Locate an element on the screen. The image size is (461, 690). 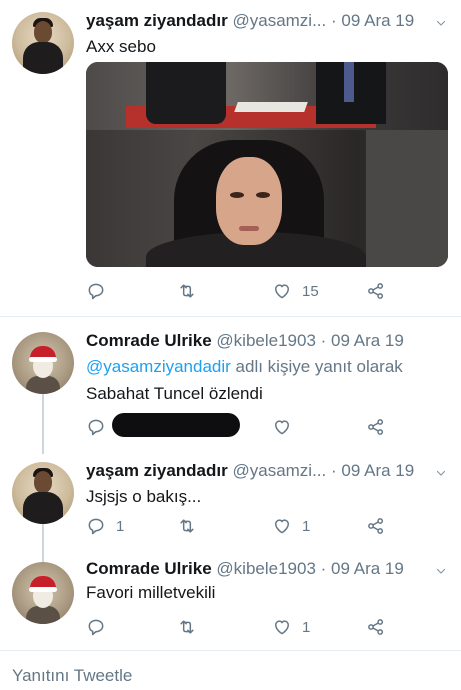
reply-count: 1 is located at coordinates (120, 526).